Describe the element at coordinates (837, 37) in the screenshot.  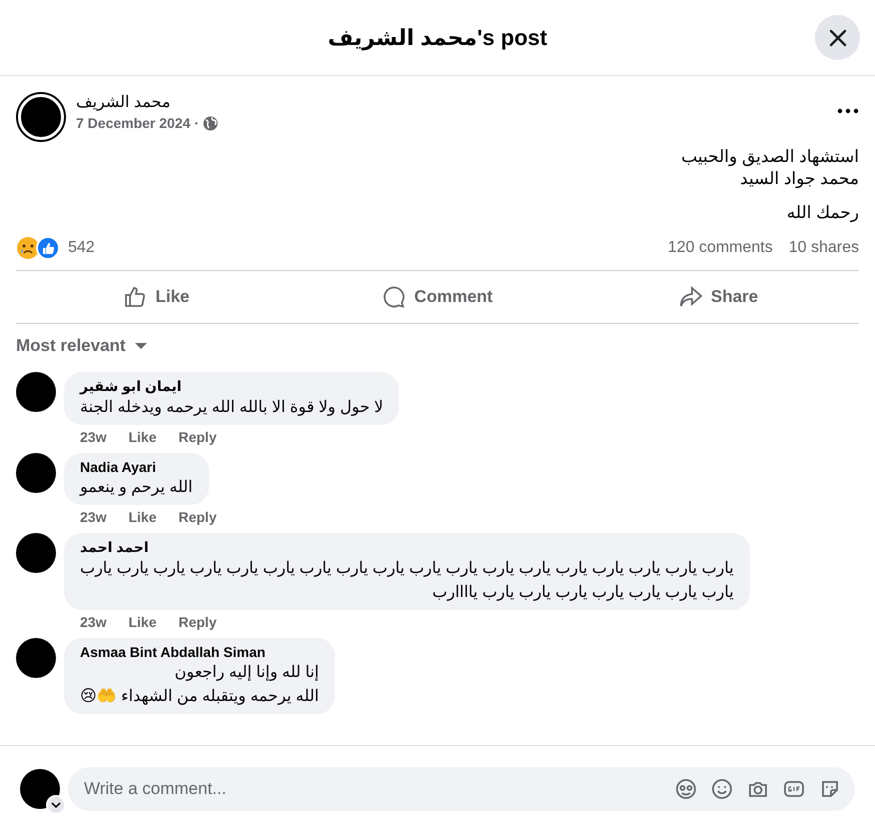
I see `close-button` at that location.